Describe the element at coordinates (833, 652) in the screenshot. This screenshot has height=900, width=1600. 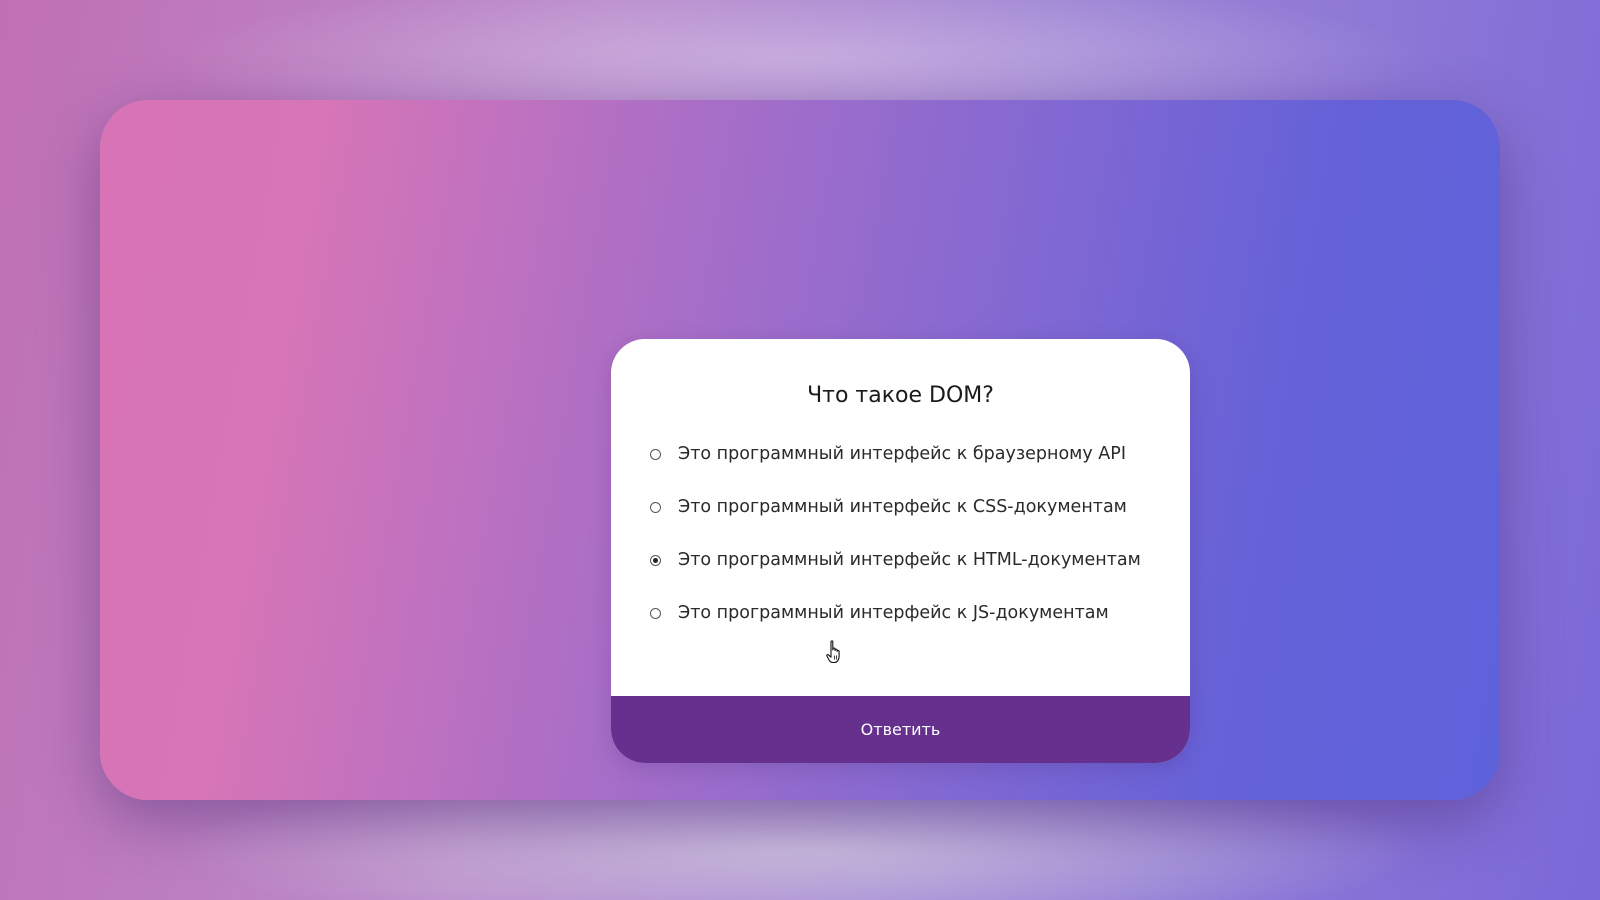
I see `hand-pointer-icon` at that location.